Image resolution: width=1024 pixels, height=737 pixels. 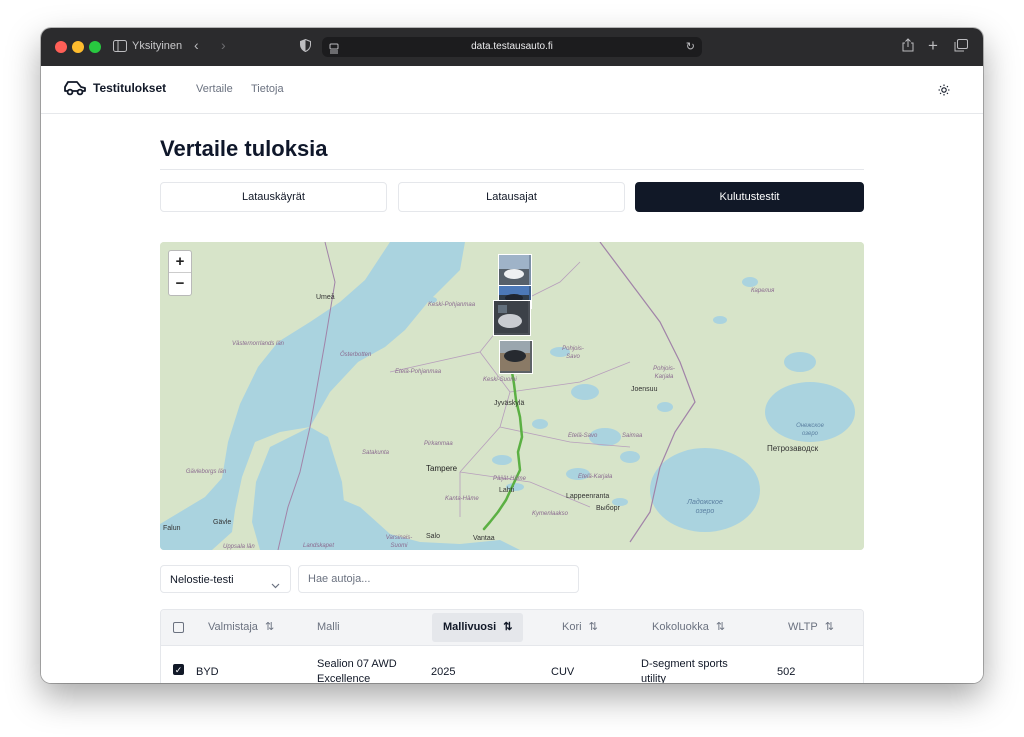 I want to click on zoom-window-button, so click(x=95, y=47).